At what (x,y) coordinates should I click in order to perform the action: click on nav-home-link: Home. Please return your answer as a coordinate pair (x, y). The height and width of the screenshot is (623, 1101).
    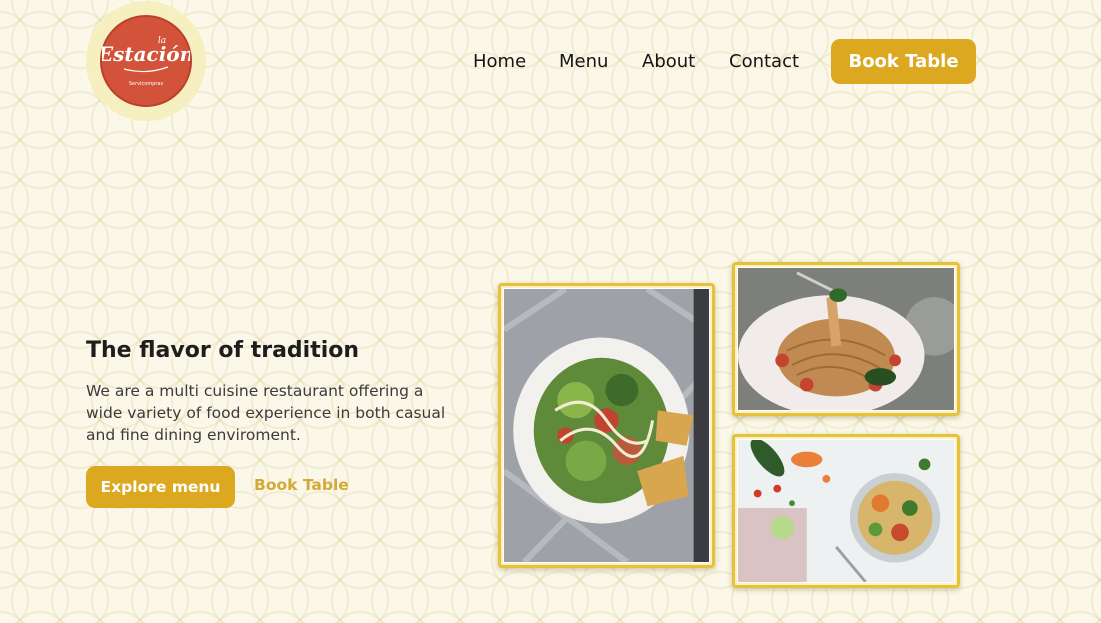
    Looking at the image, I should click on (499, 62).